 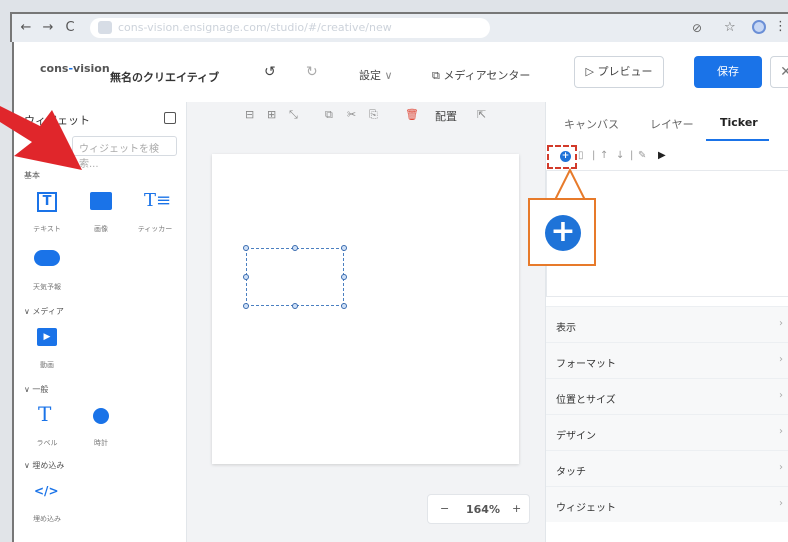 I want to click on distribute-icon: ⊞, so click(x=271, y=114).